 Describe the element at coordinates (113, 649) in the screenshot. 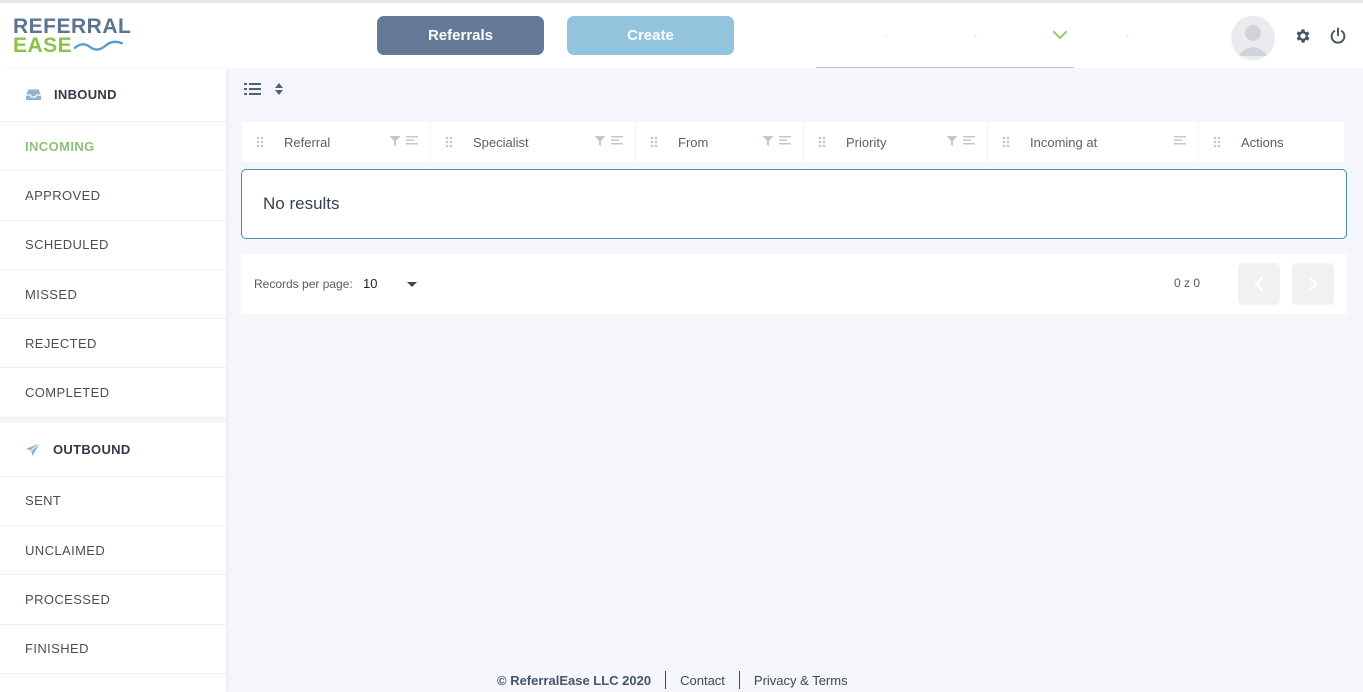

I see `sidebar-item-finished: FINISHED` at that location.